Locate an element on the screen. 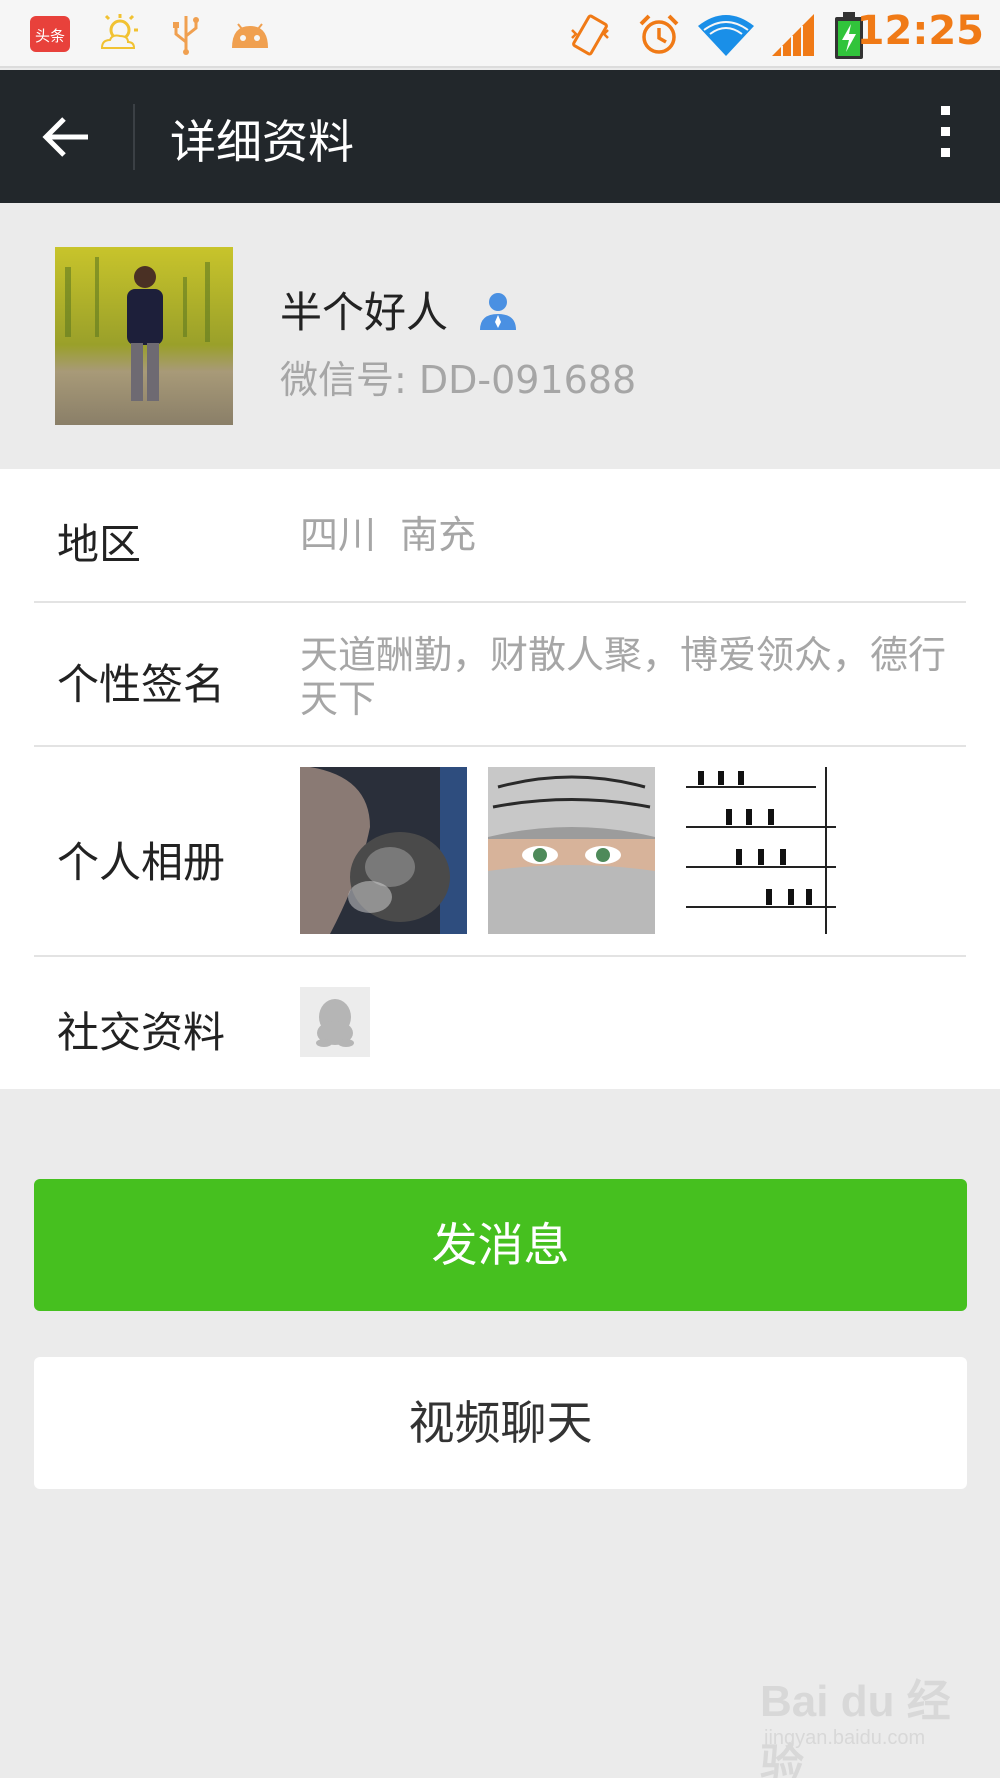 This screenshot has width=1000, height=1778. album-photo-cat is located at coordinates (383, 850).